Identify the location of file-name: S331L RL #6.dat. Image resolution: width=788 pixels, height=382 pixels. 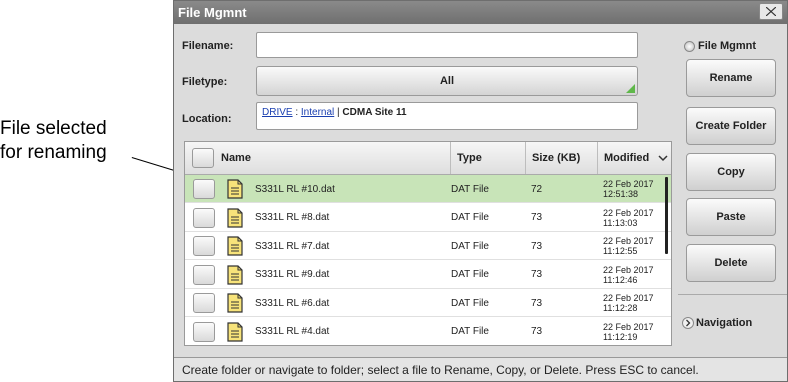
(292, 303).